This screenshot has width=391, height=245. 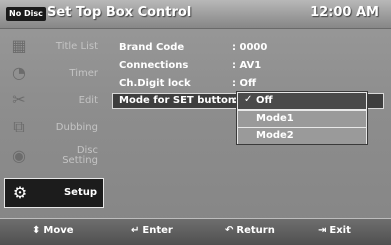 What do you see at coordinates (54, 100) in the screenshot?
I see `sidebar-item-edit: ✂ Edit` at bounding box center [54, 100].